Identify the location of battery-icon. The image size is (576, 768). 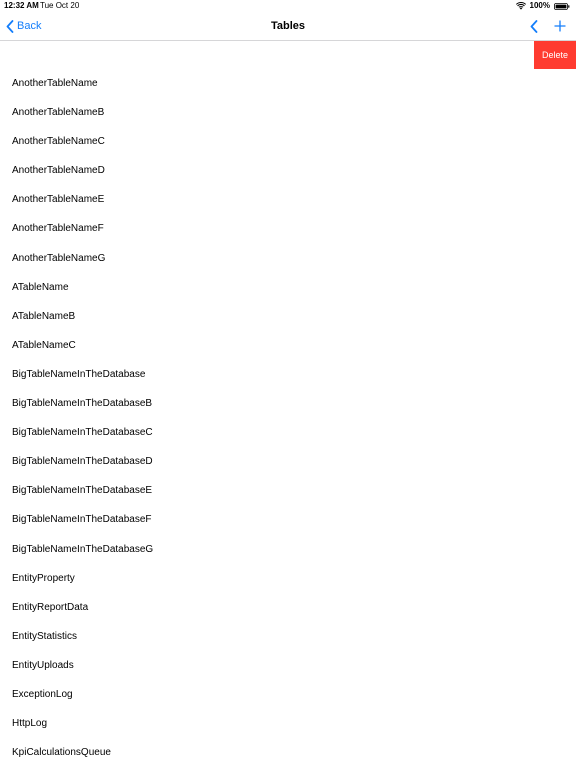
(562, 6).